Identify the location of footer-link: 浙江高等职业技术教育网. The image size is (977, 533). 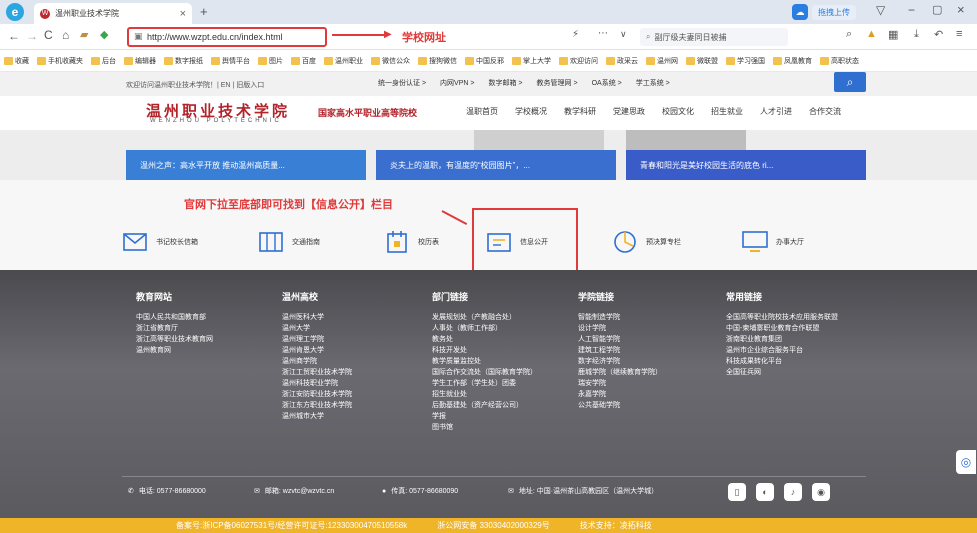
(174, 339).